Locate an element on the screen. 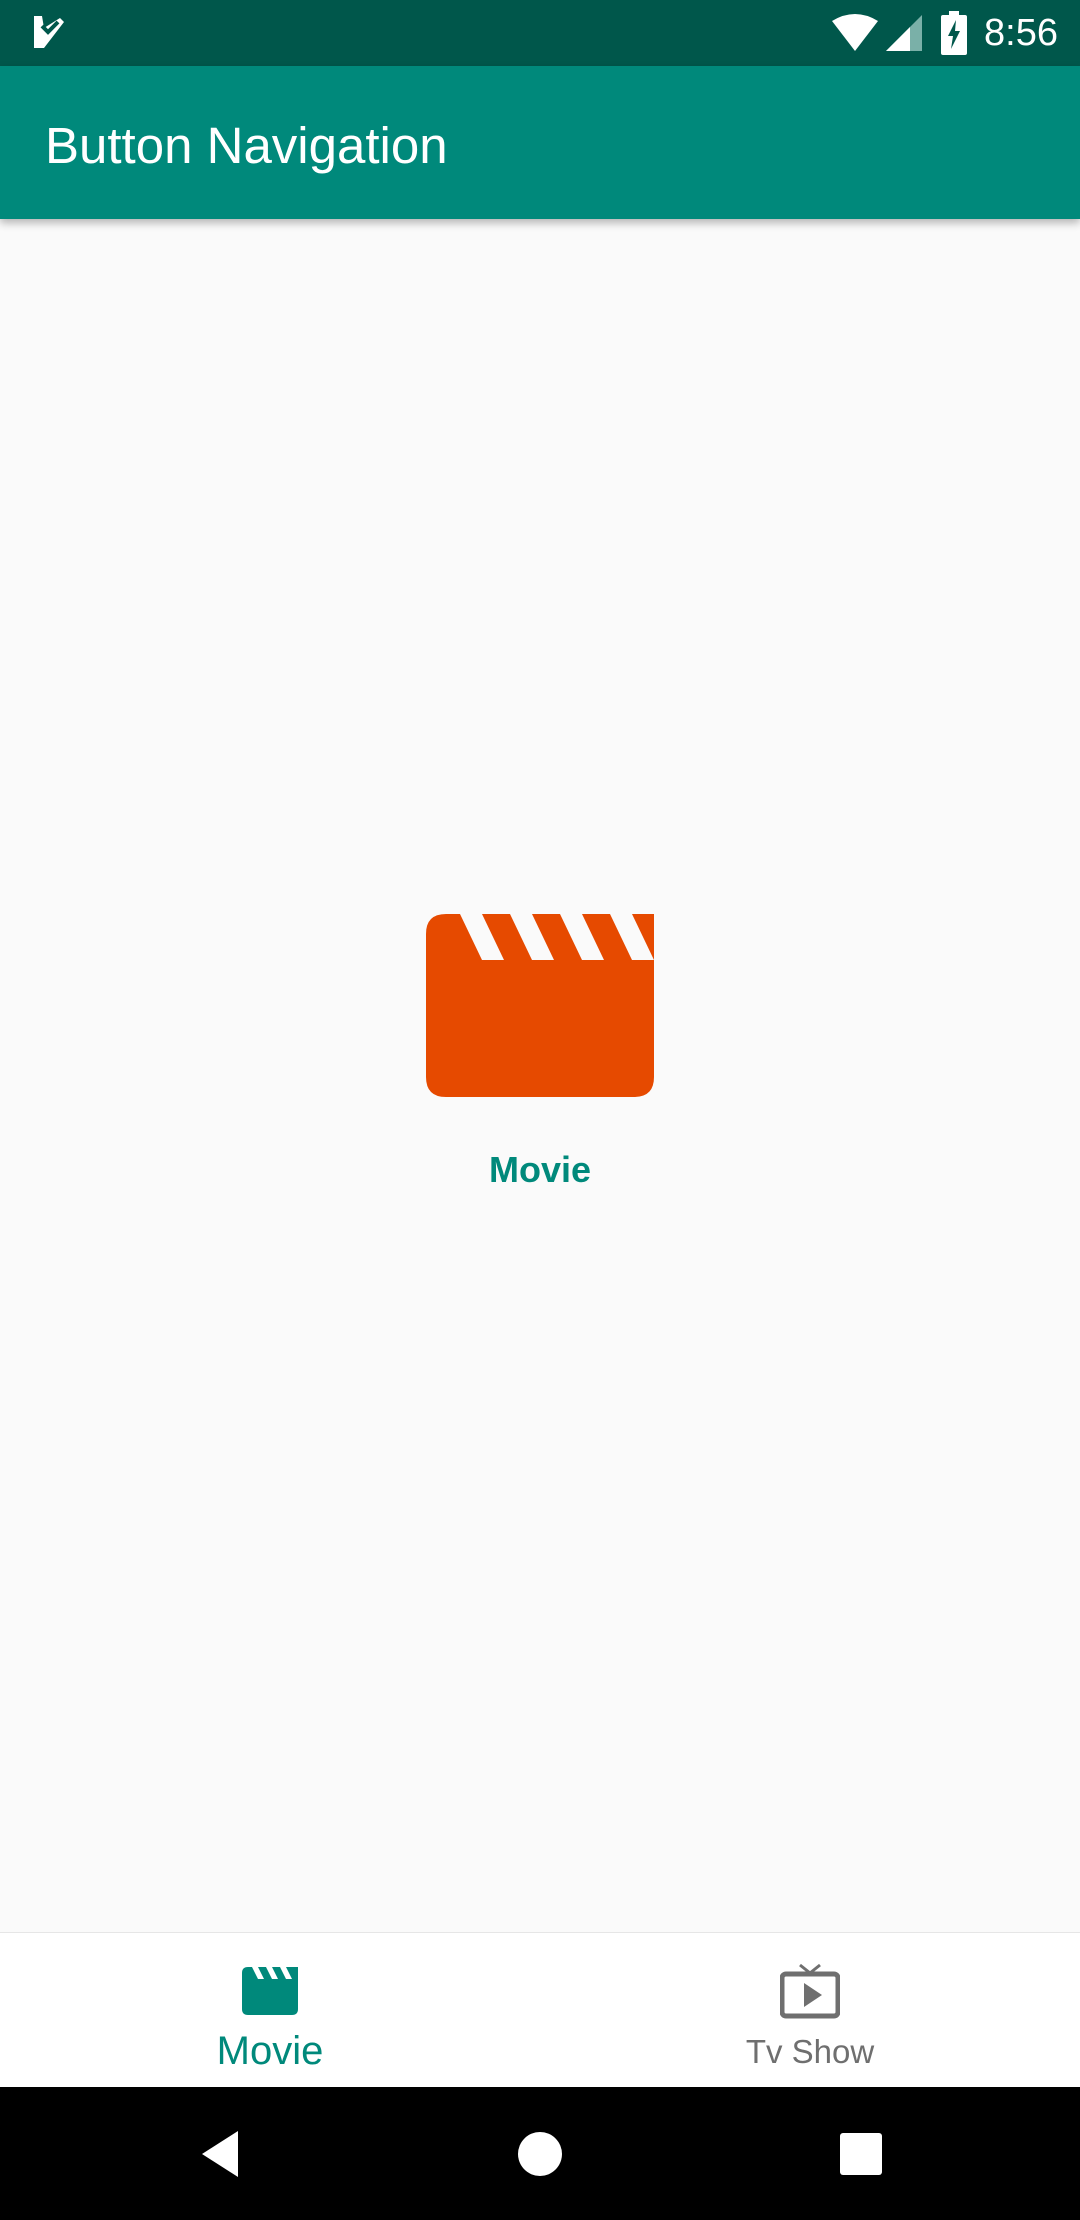  movie-icon is located at coordinates (270, 1991).